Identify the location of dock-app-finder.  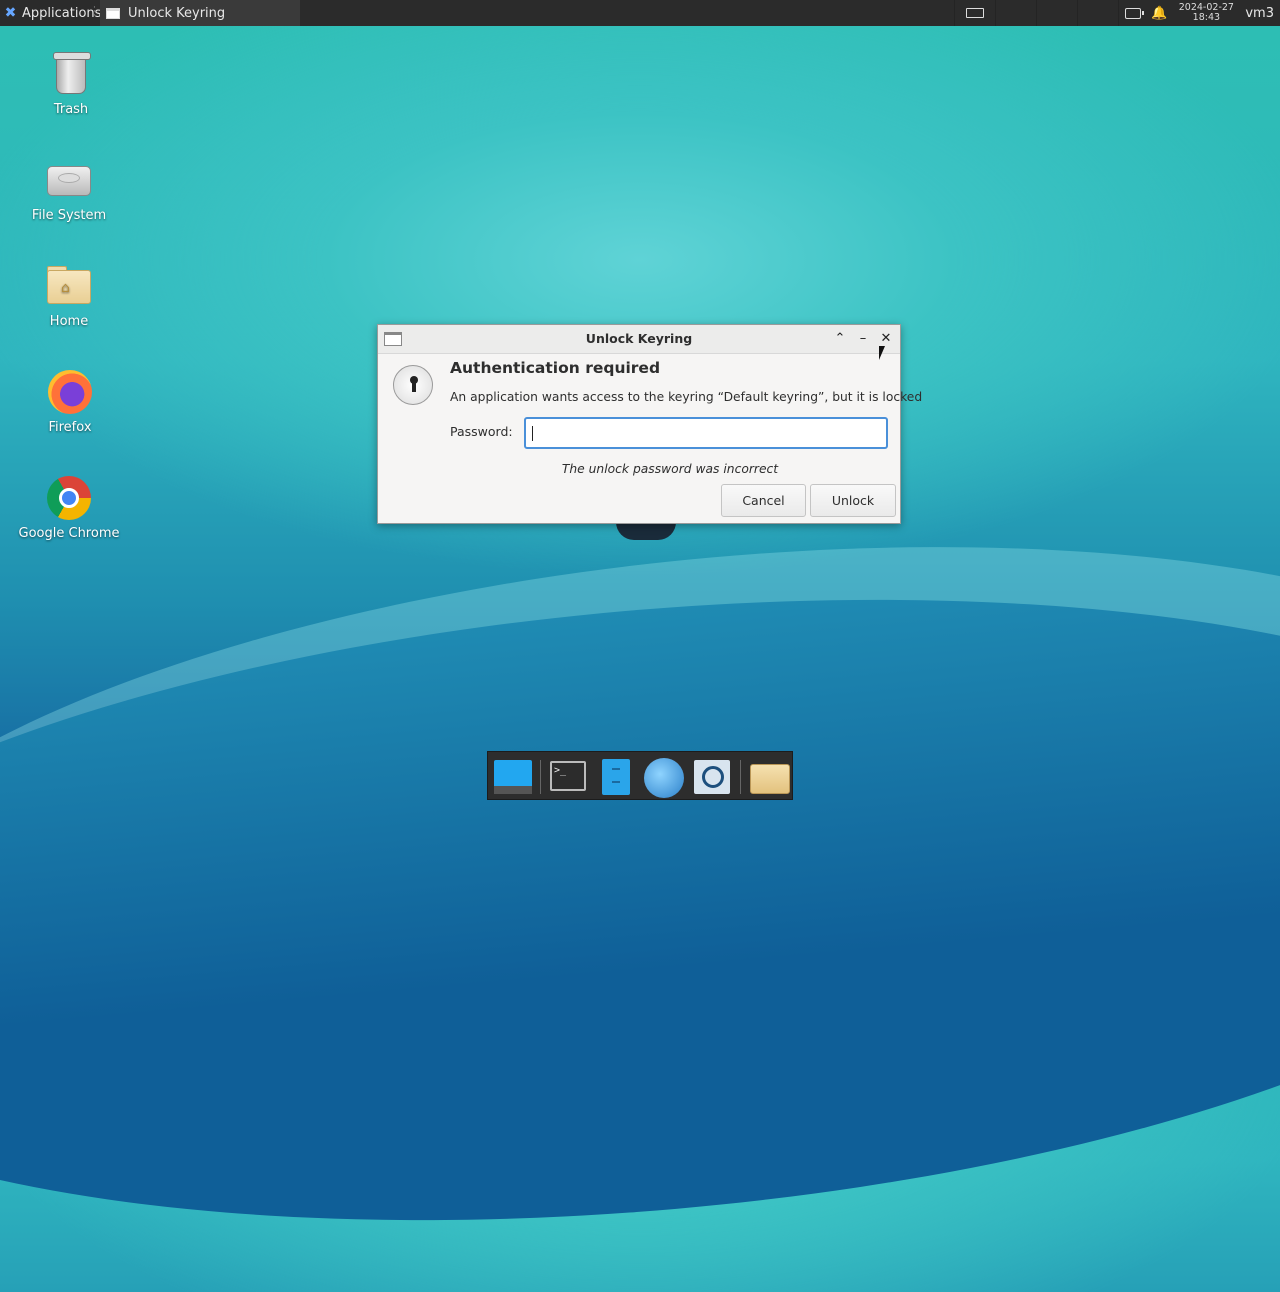
(712, 777).